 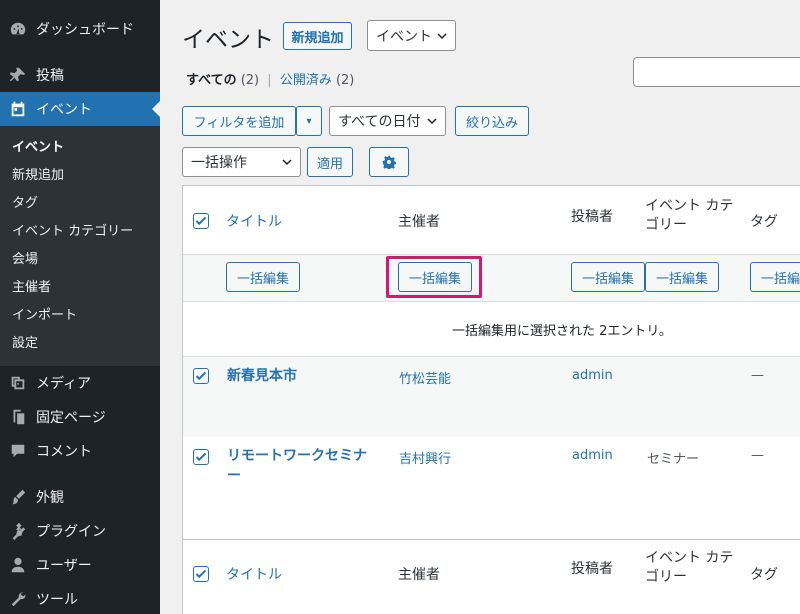 I want to click on menu-dashboard: ダッシュボード, so click(x=80, y=29).